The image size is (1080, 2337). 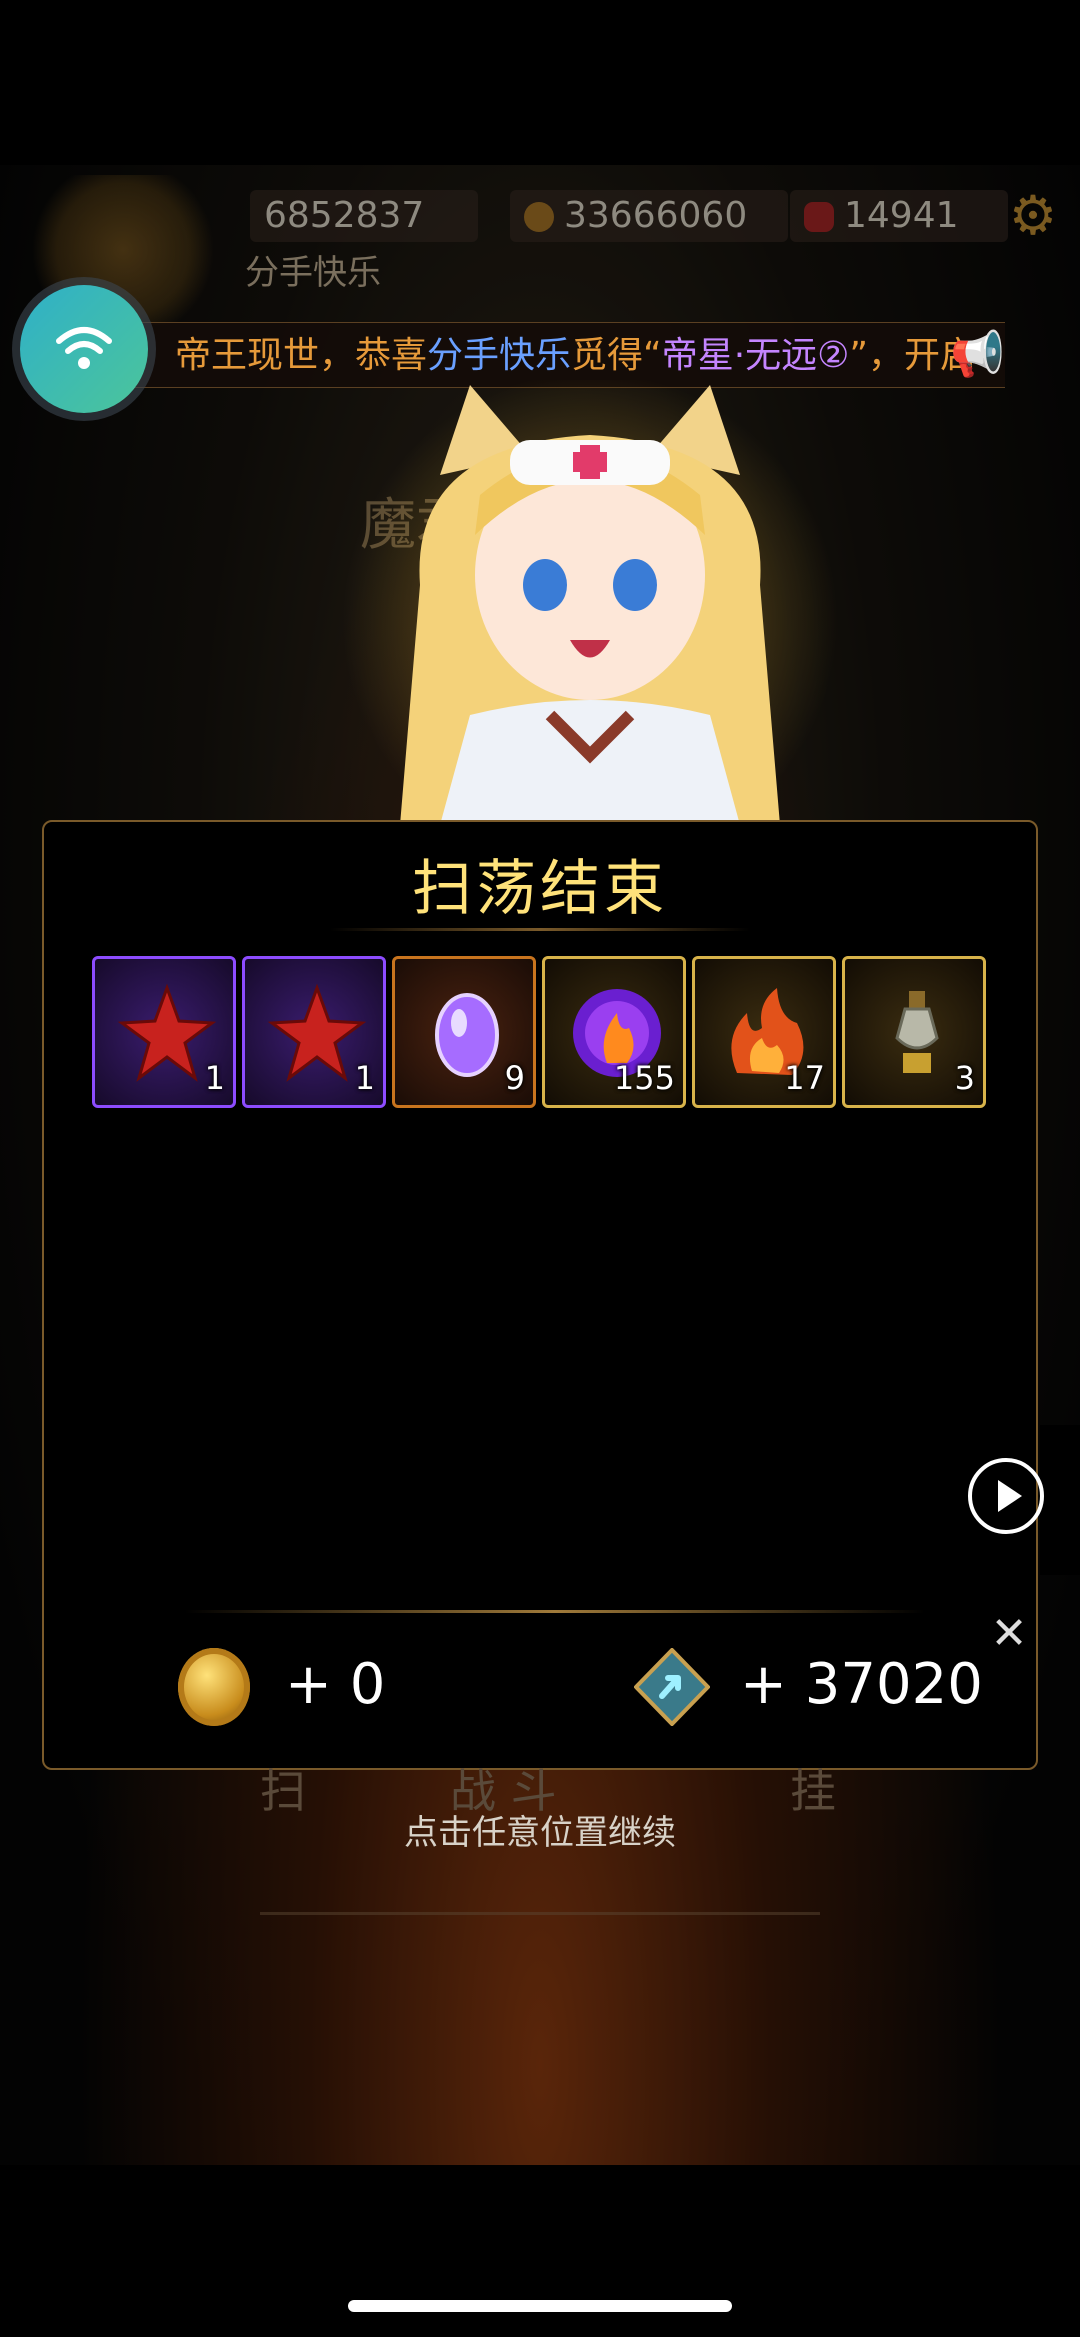 I want to click on potion-flask-icon, so click(x=917, y=1032).